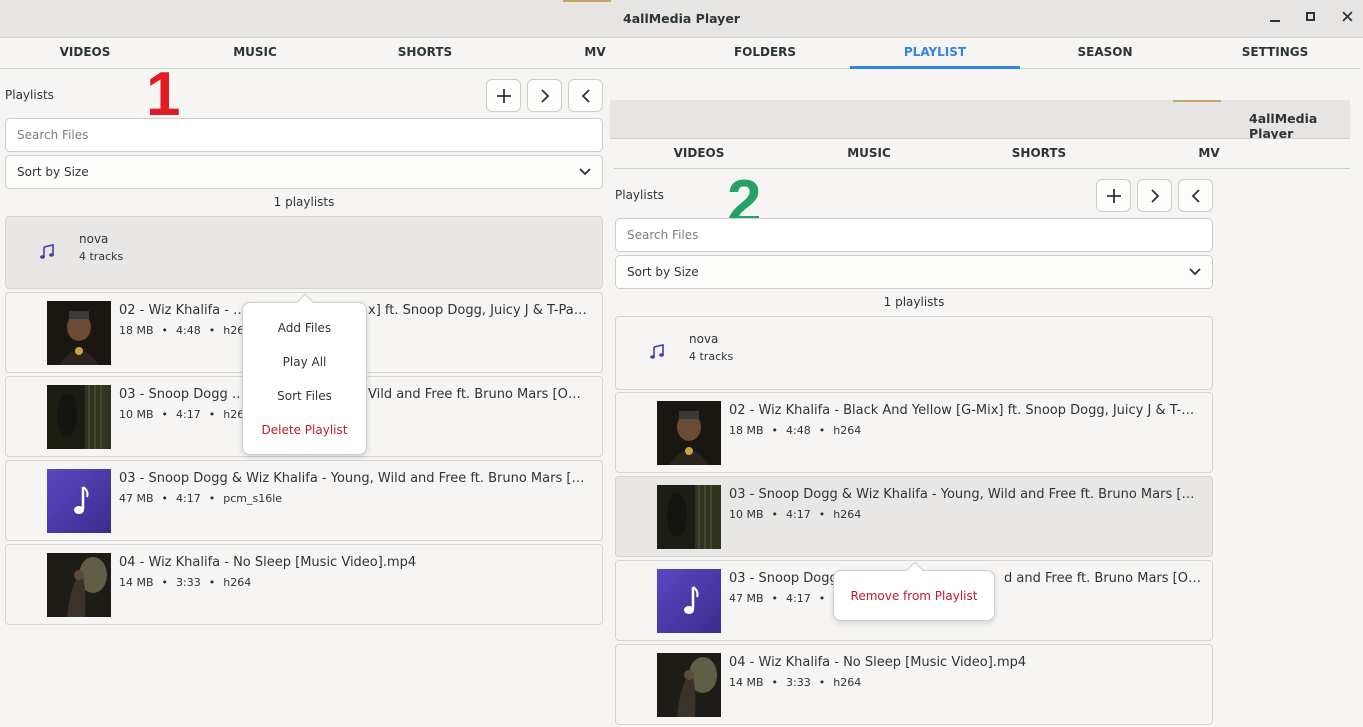 The height and width of the screenshot is (727, 1363). I want to click on tab-season: SEASON, so click(1105, 53).